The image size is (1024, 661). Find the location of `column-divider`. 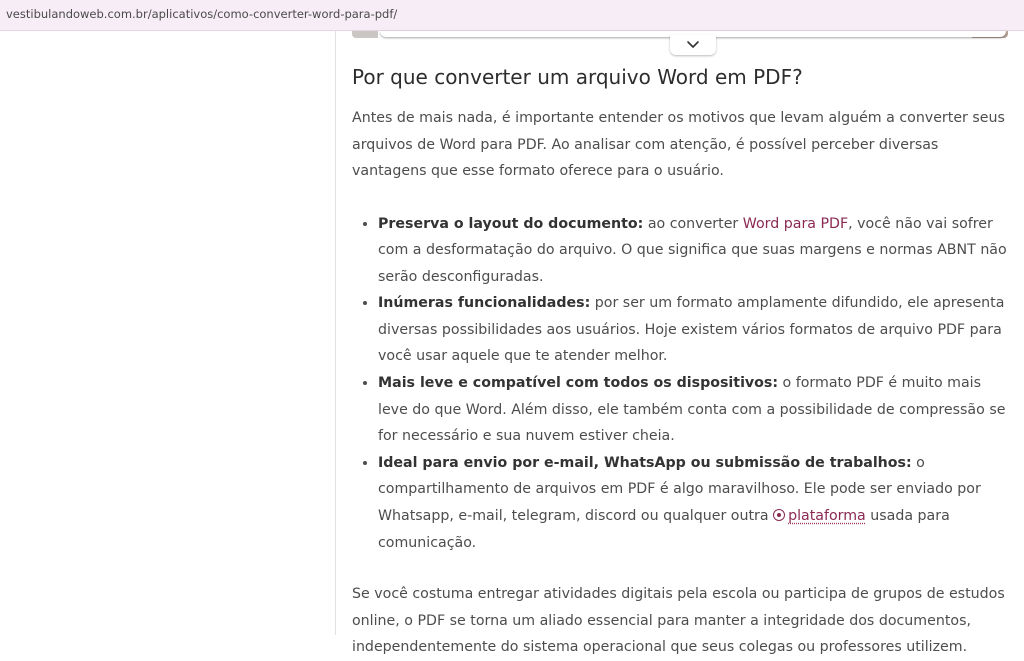

column-divider is located at coordinates (335, 333).